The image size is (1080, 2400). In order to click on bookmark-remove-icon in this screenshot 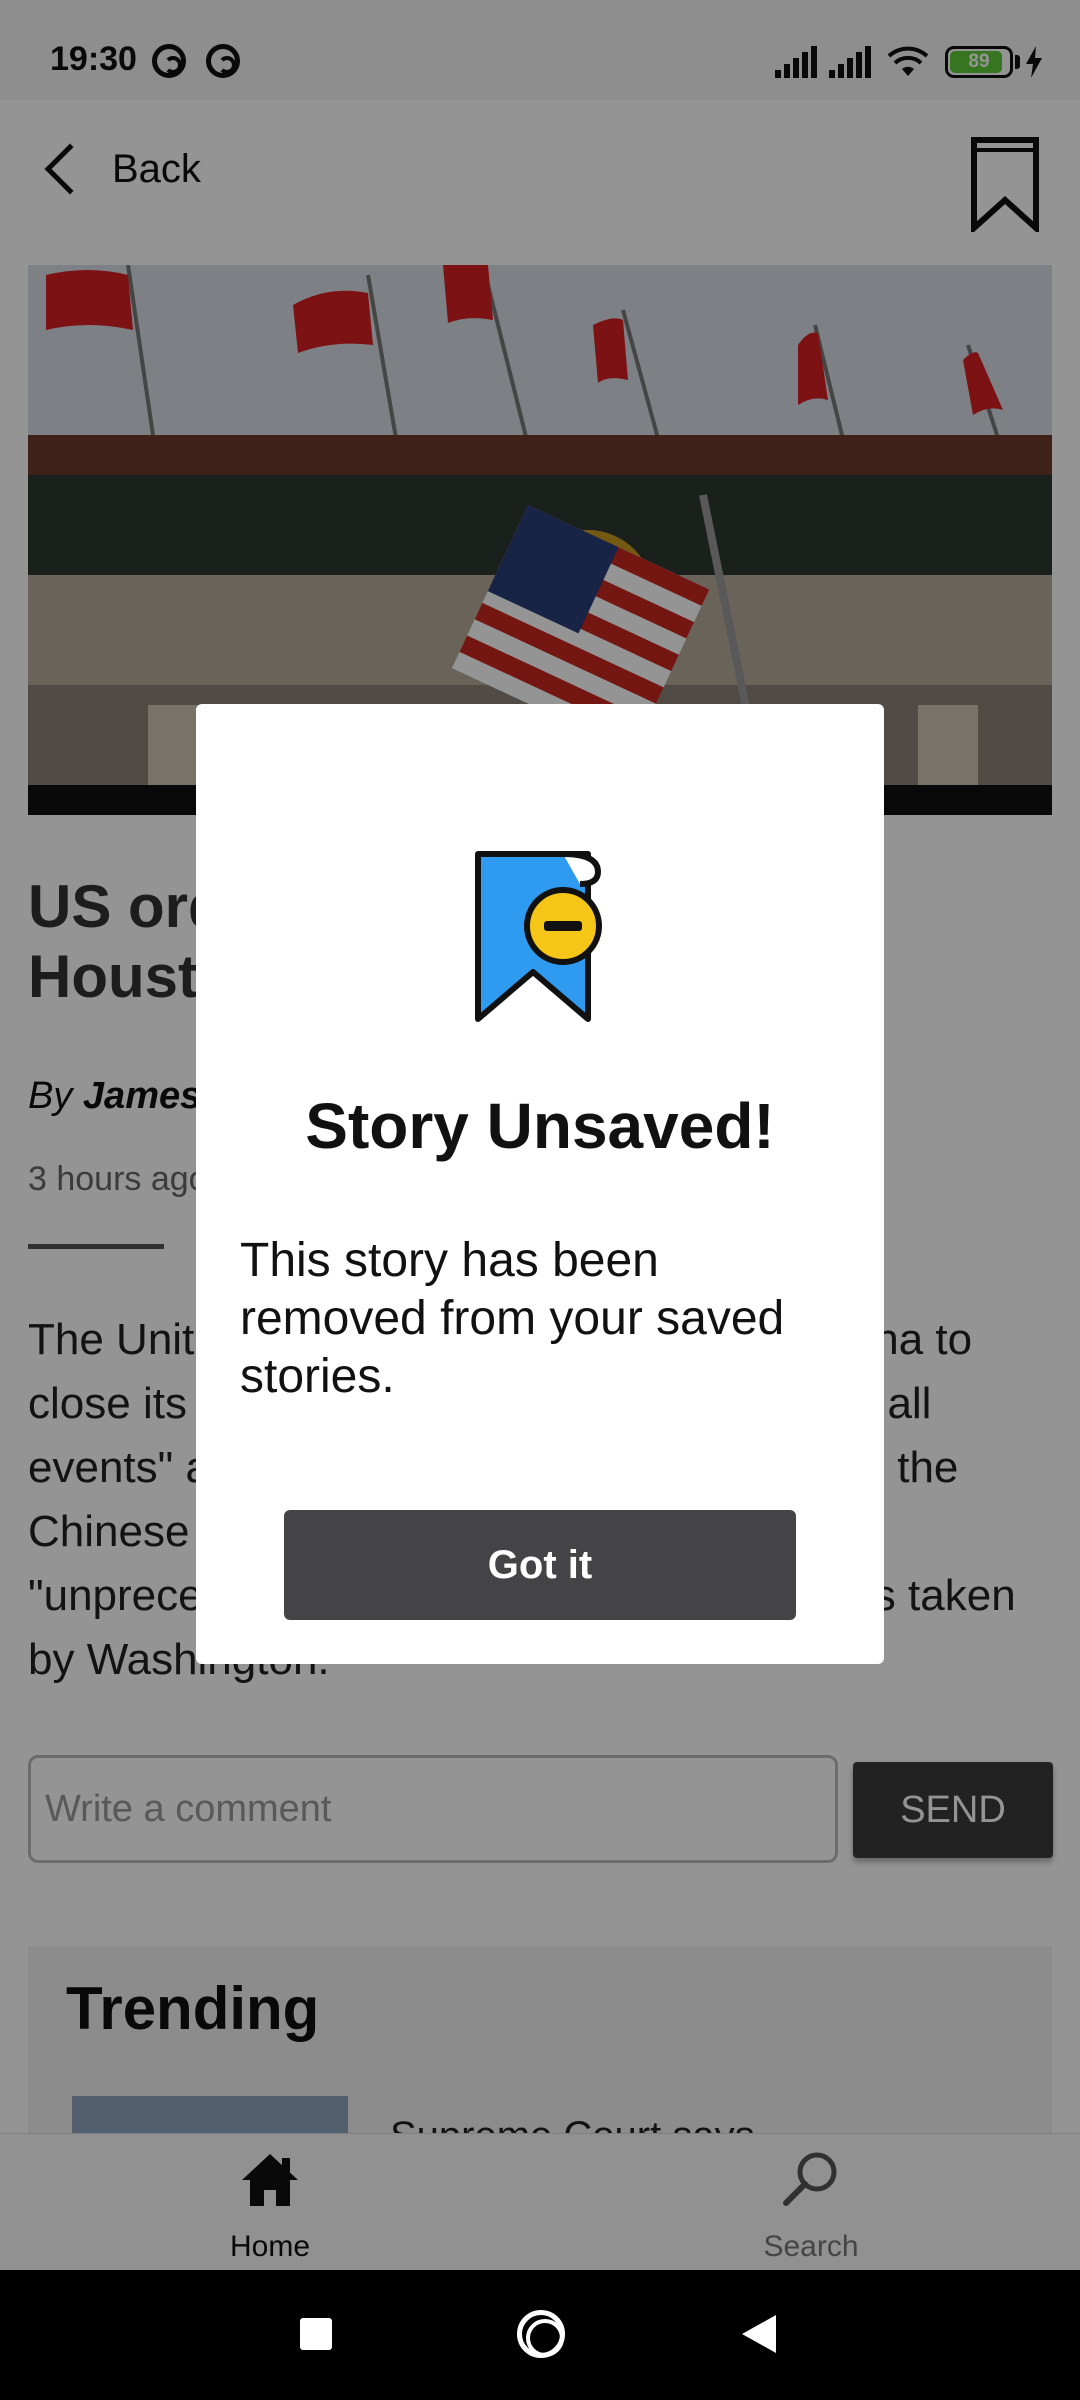, I will do `click(538, 936)`.